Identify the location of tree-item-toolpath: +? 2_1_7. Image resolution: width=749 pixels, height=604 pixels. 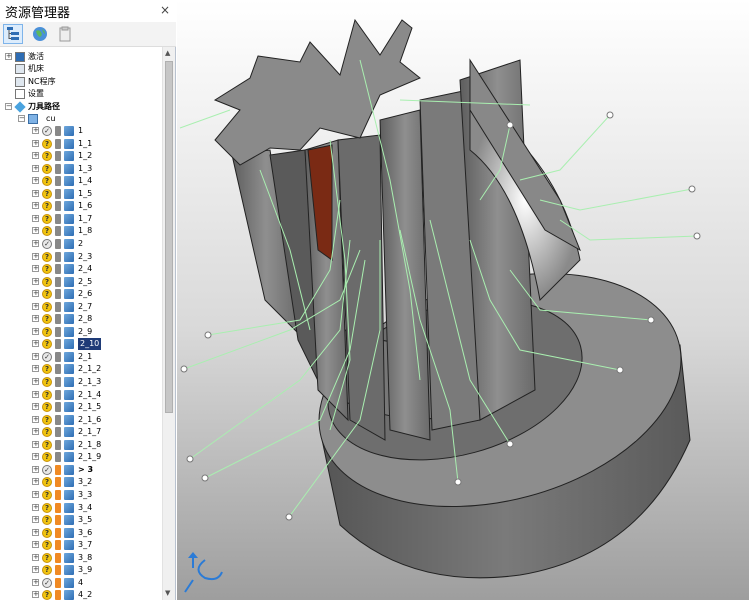
(80, 432).